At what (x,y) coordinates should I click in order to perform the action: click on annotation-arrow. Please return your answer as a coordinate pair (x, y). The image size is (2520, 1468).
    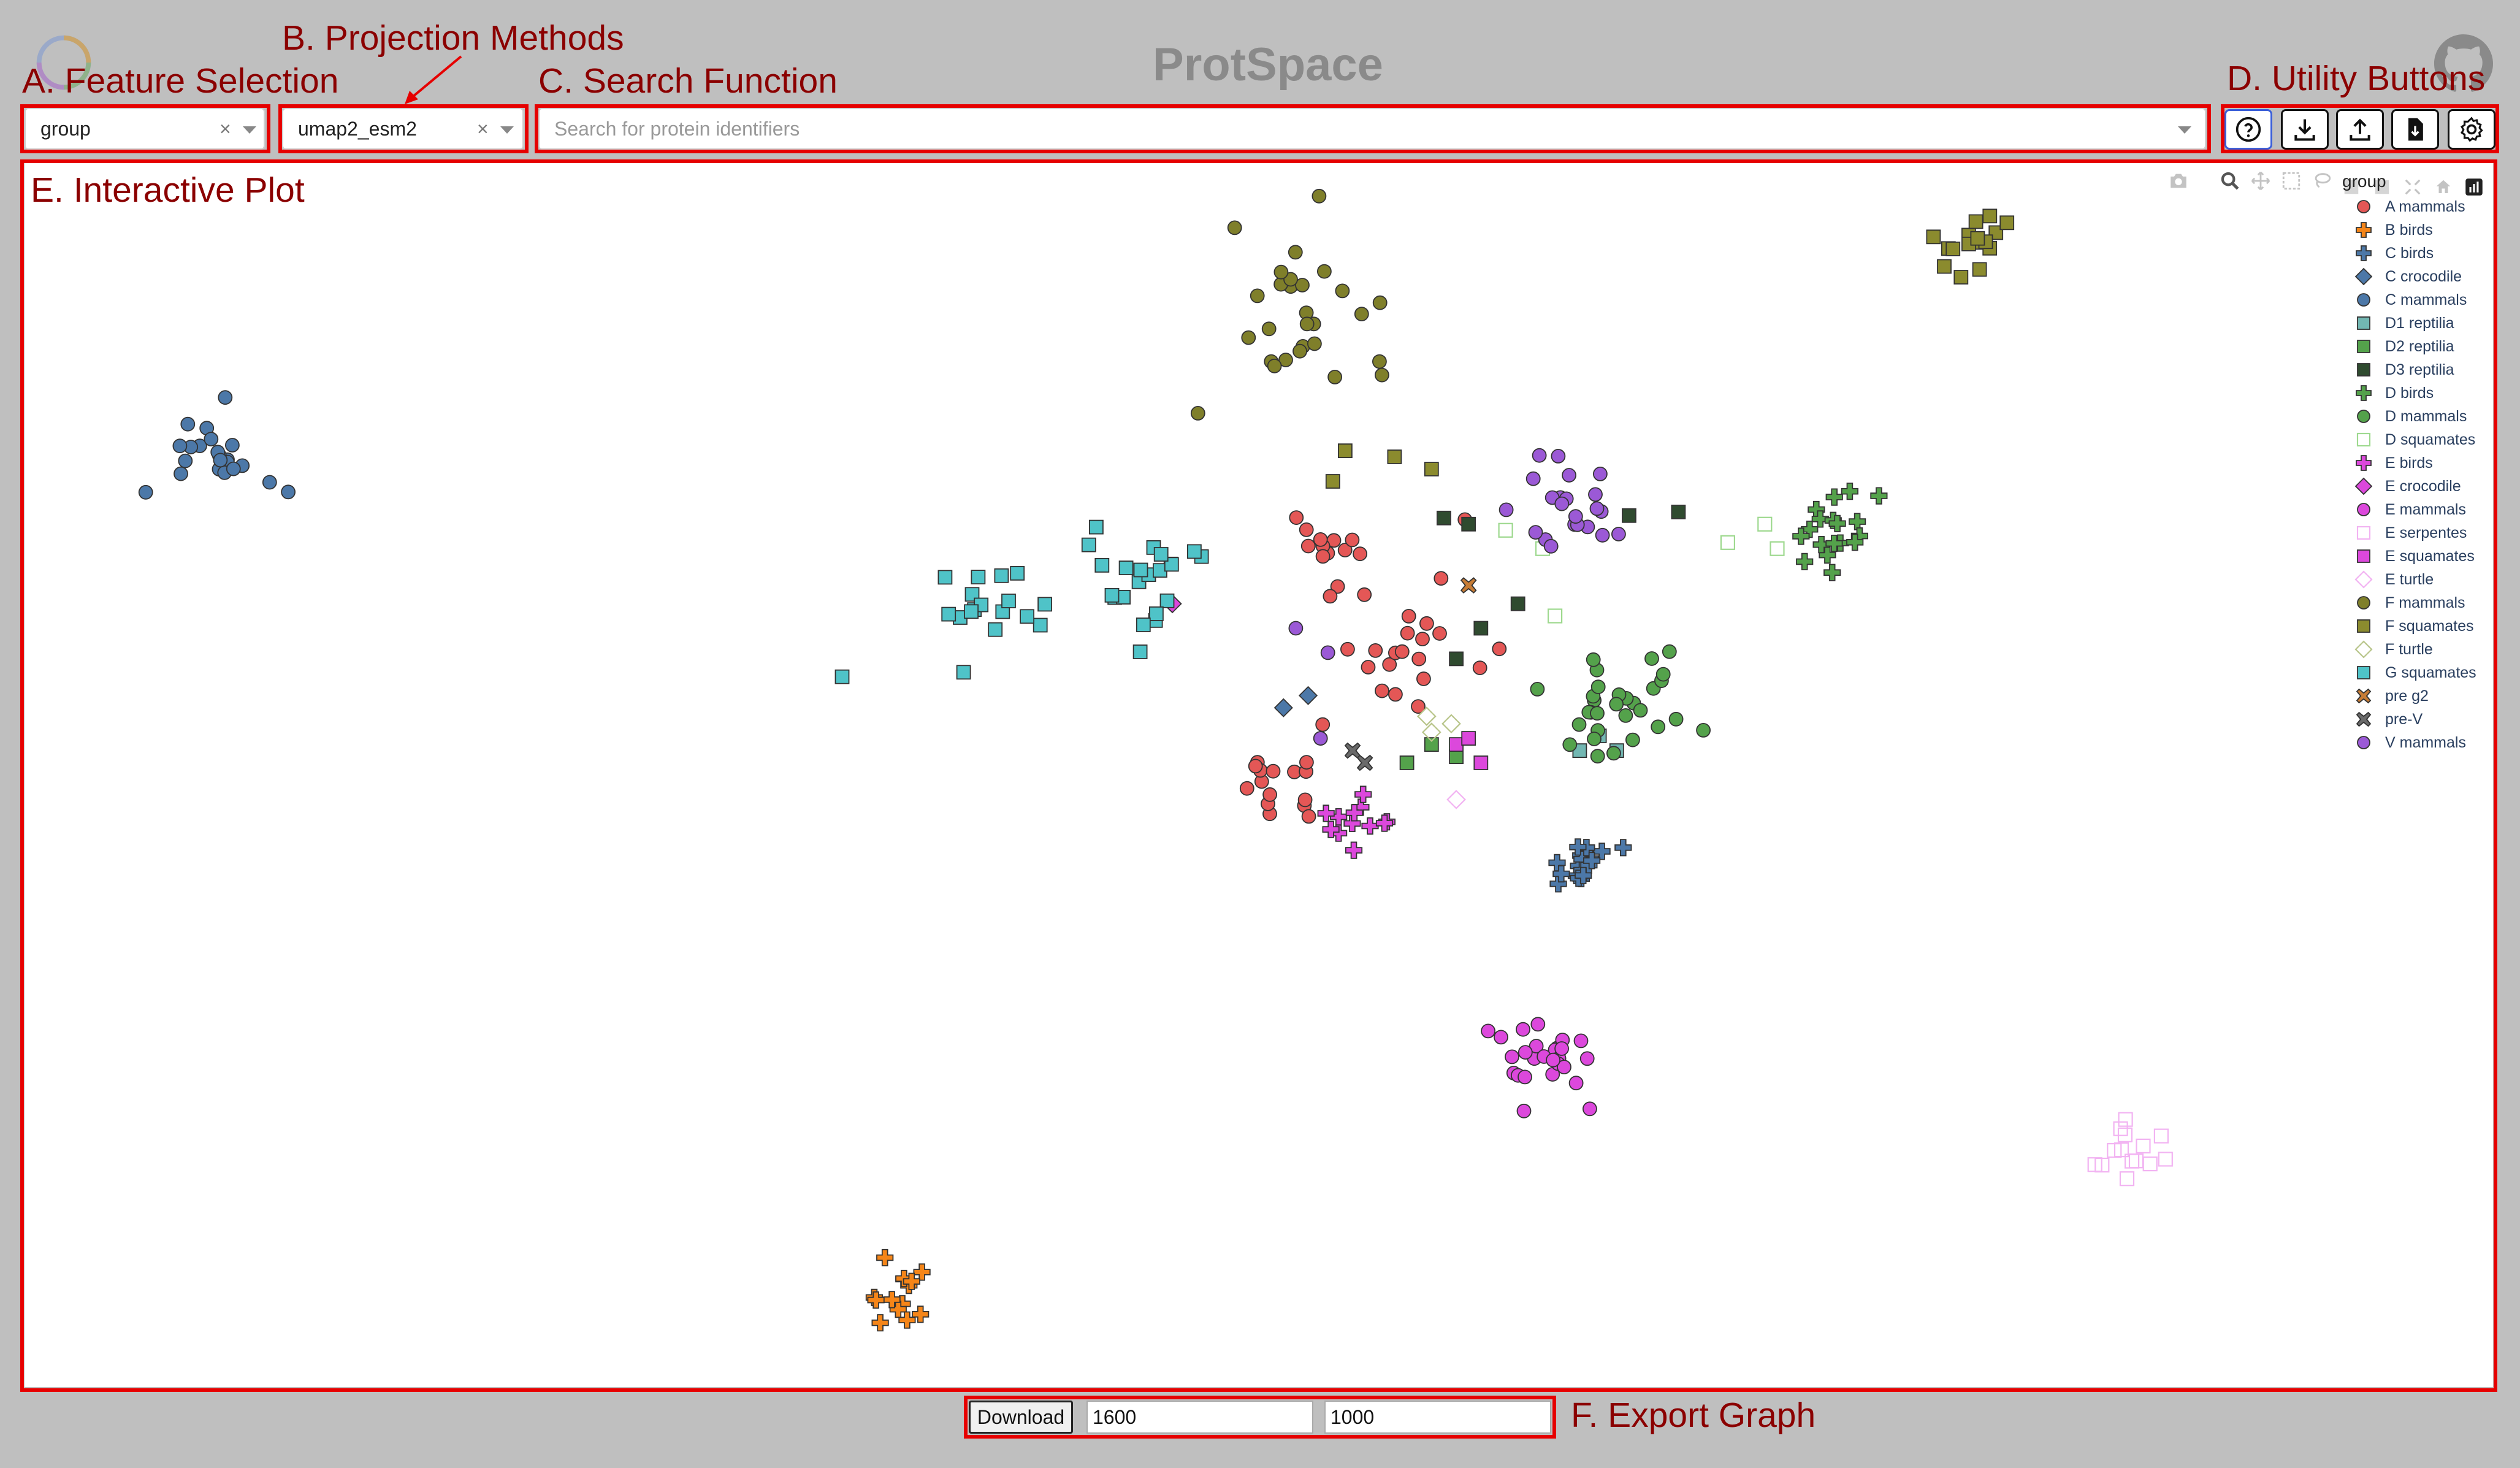
    Looking at the image, I should click on (433, 79).